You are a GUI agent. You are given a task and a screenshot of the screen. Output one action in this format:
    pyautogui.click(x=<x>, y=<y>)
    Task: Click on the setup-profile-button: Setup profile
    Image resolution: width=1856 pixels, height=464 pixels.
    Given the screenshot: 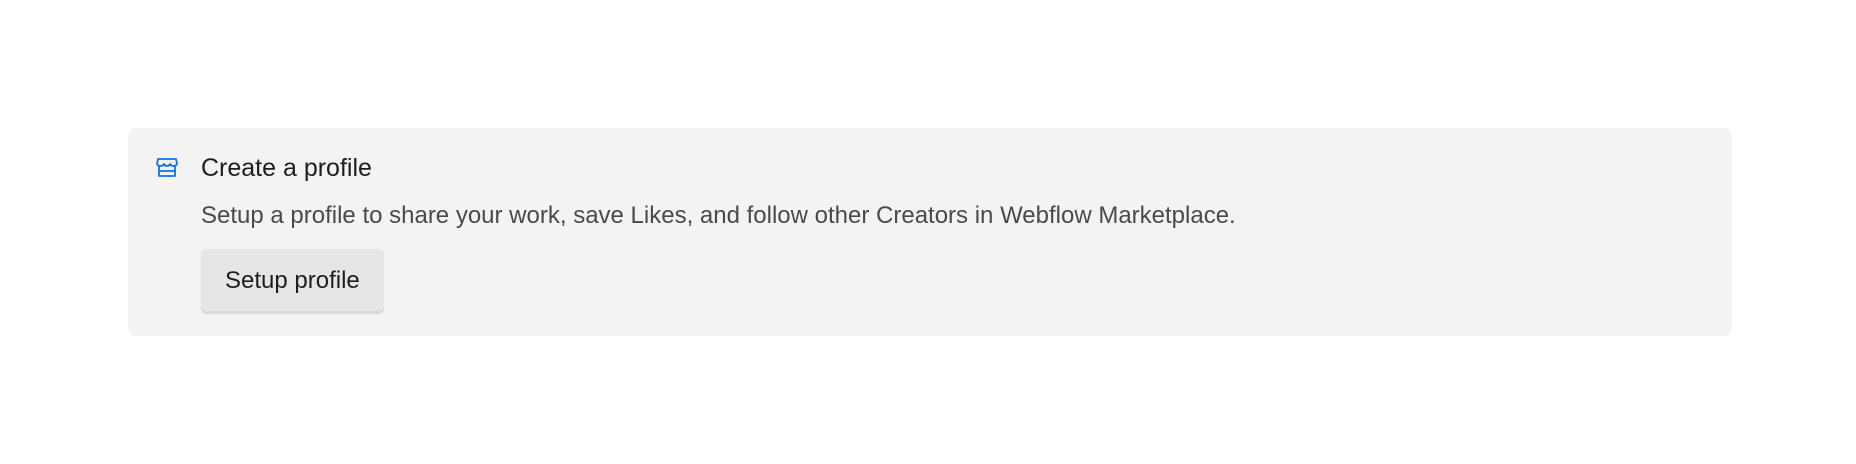 What is the action you would take?
    pyautogui.click(x=292, y=281)
    